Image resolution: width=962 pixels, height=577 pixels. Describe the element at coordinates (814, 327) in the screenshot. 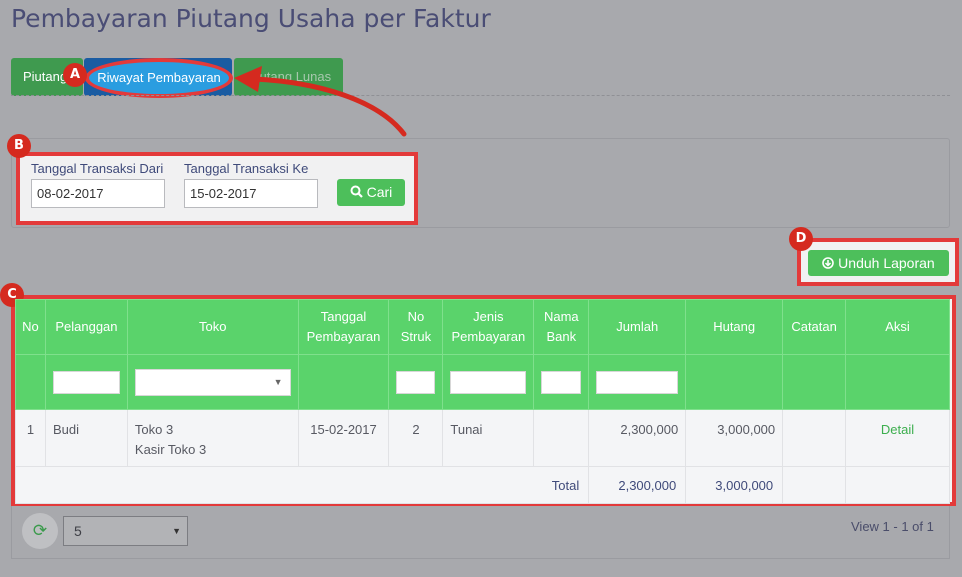

I see `col-header-catatan: Catatan` at that location.